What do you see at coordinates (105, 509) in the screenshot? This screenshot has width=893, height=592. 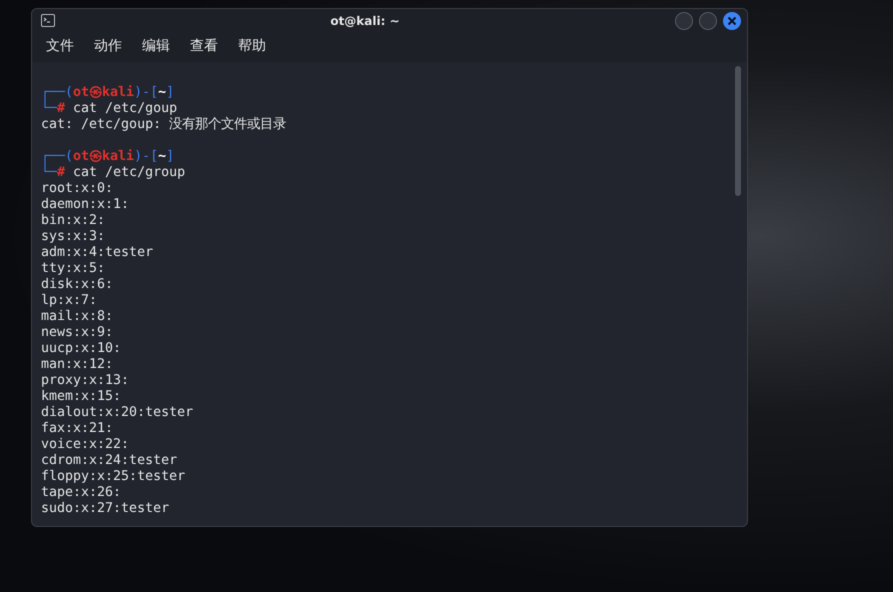 I see `output-line: sudo:x:27:tester` at bounding box center [105, 509].